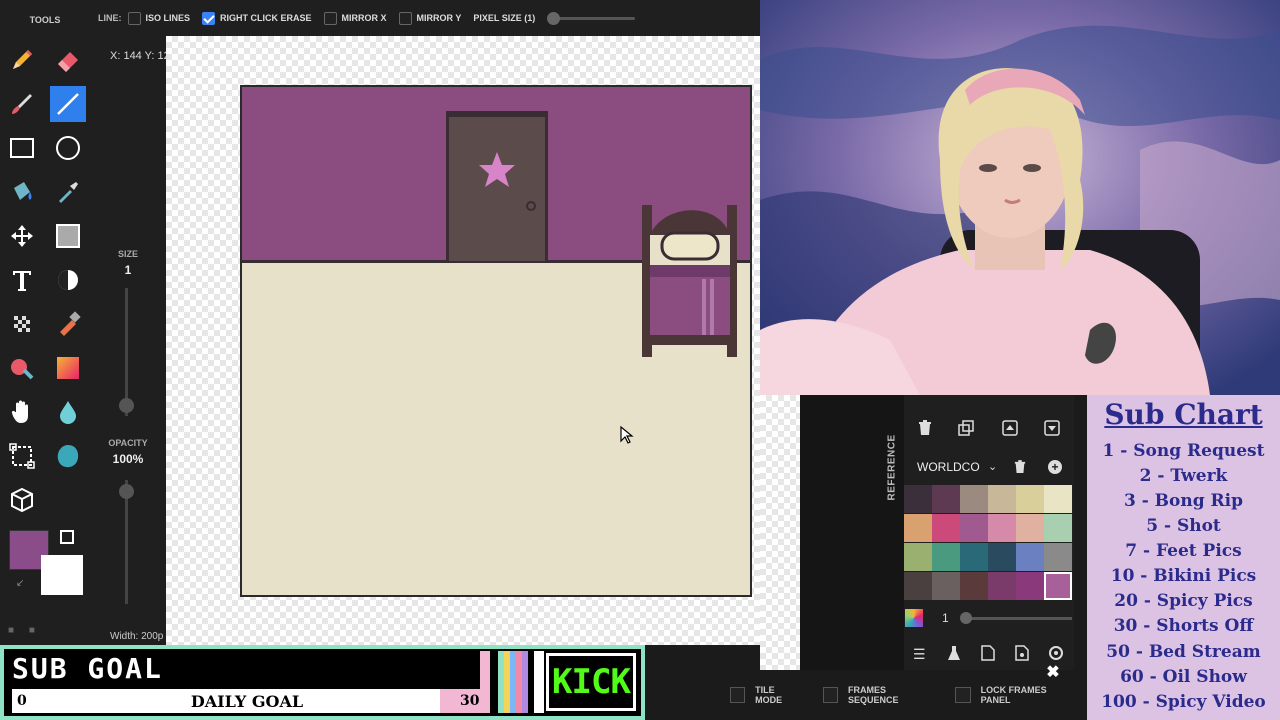 This screenshot has width=1280, height=720. I want to click on 3d-tool, so click(22, 500).